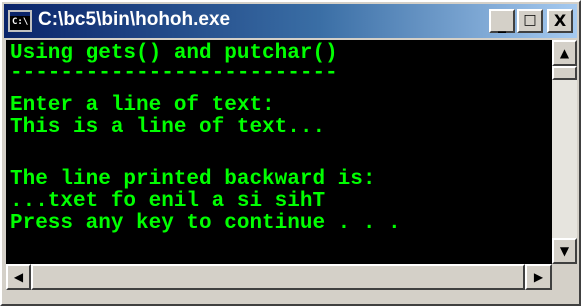 This screenshot has height=306, width=581. Describe the element at coordinates (142, 105) in the screenshot. I see `console-line: Enter a line of text:` at that location.